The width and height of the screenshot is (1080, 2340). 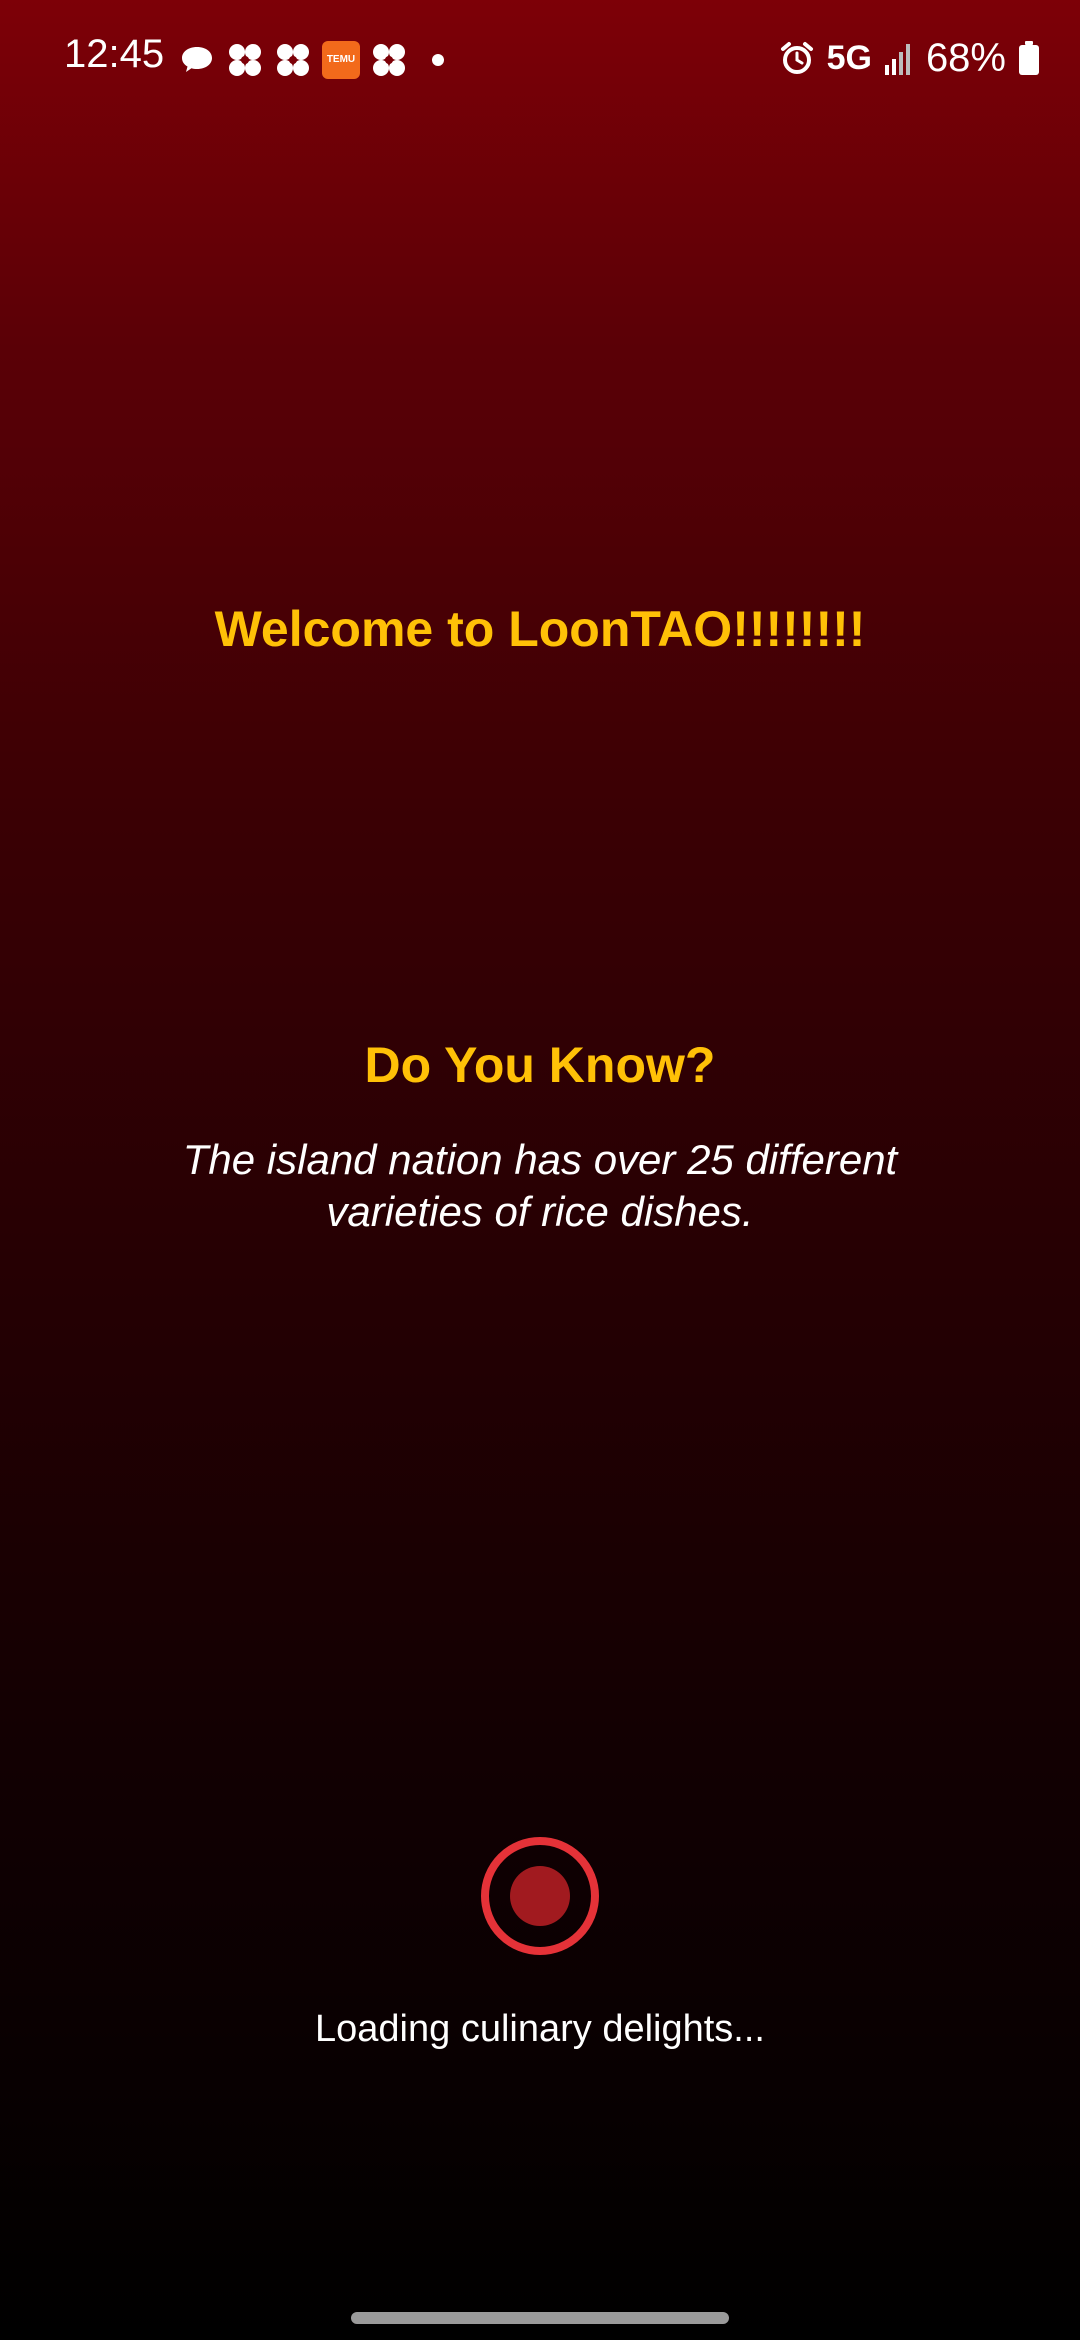 I want to click on welcome-title: Welcome to LoonTAO!!!!!!!!, so click(x=540, y=629).